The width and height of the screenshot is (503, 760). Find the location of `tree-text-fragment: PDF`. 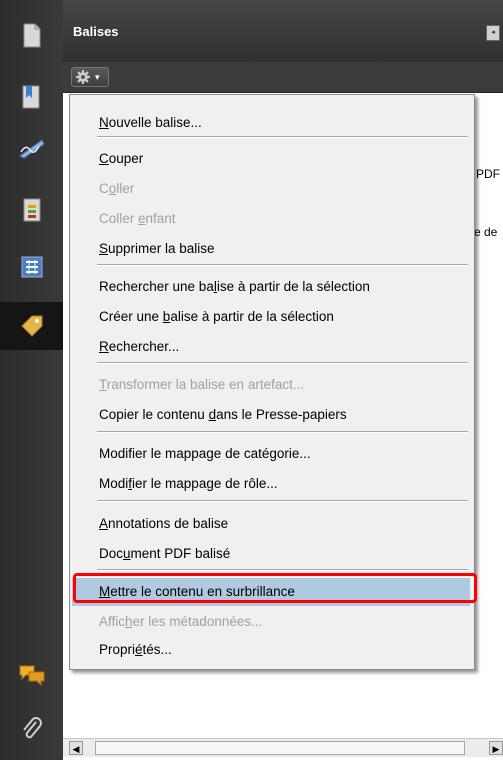

tree-text-fragment: PDF is located at coordinates (488, 174).